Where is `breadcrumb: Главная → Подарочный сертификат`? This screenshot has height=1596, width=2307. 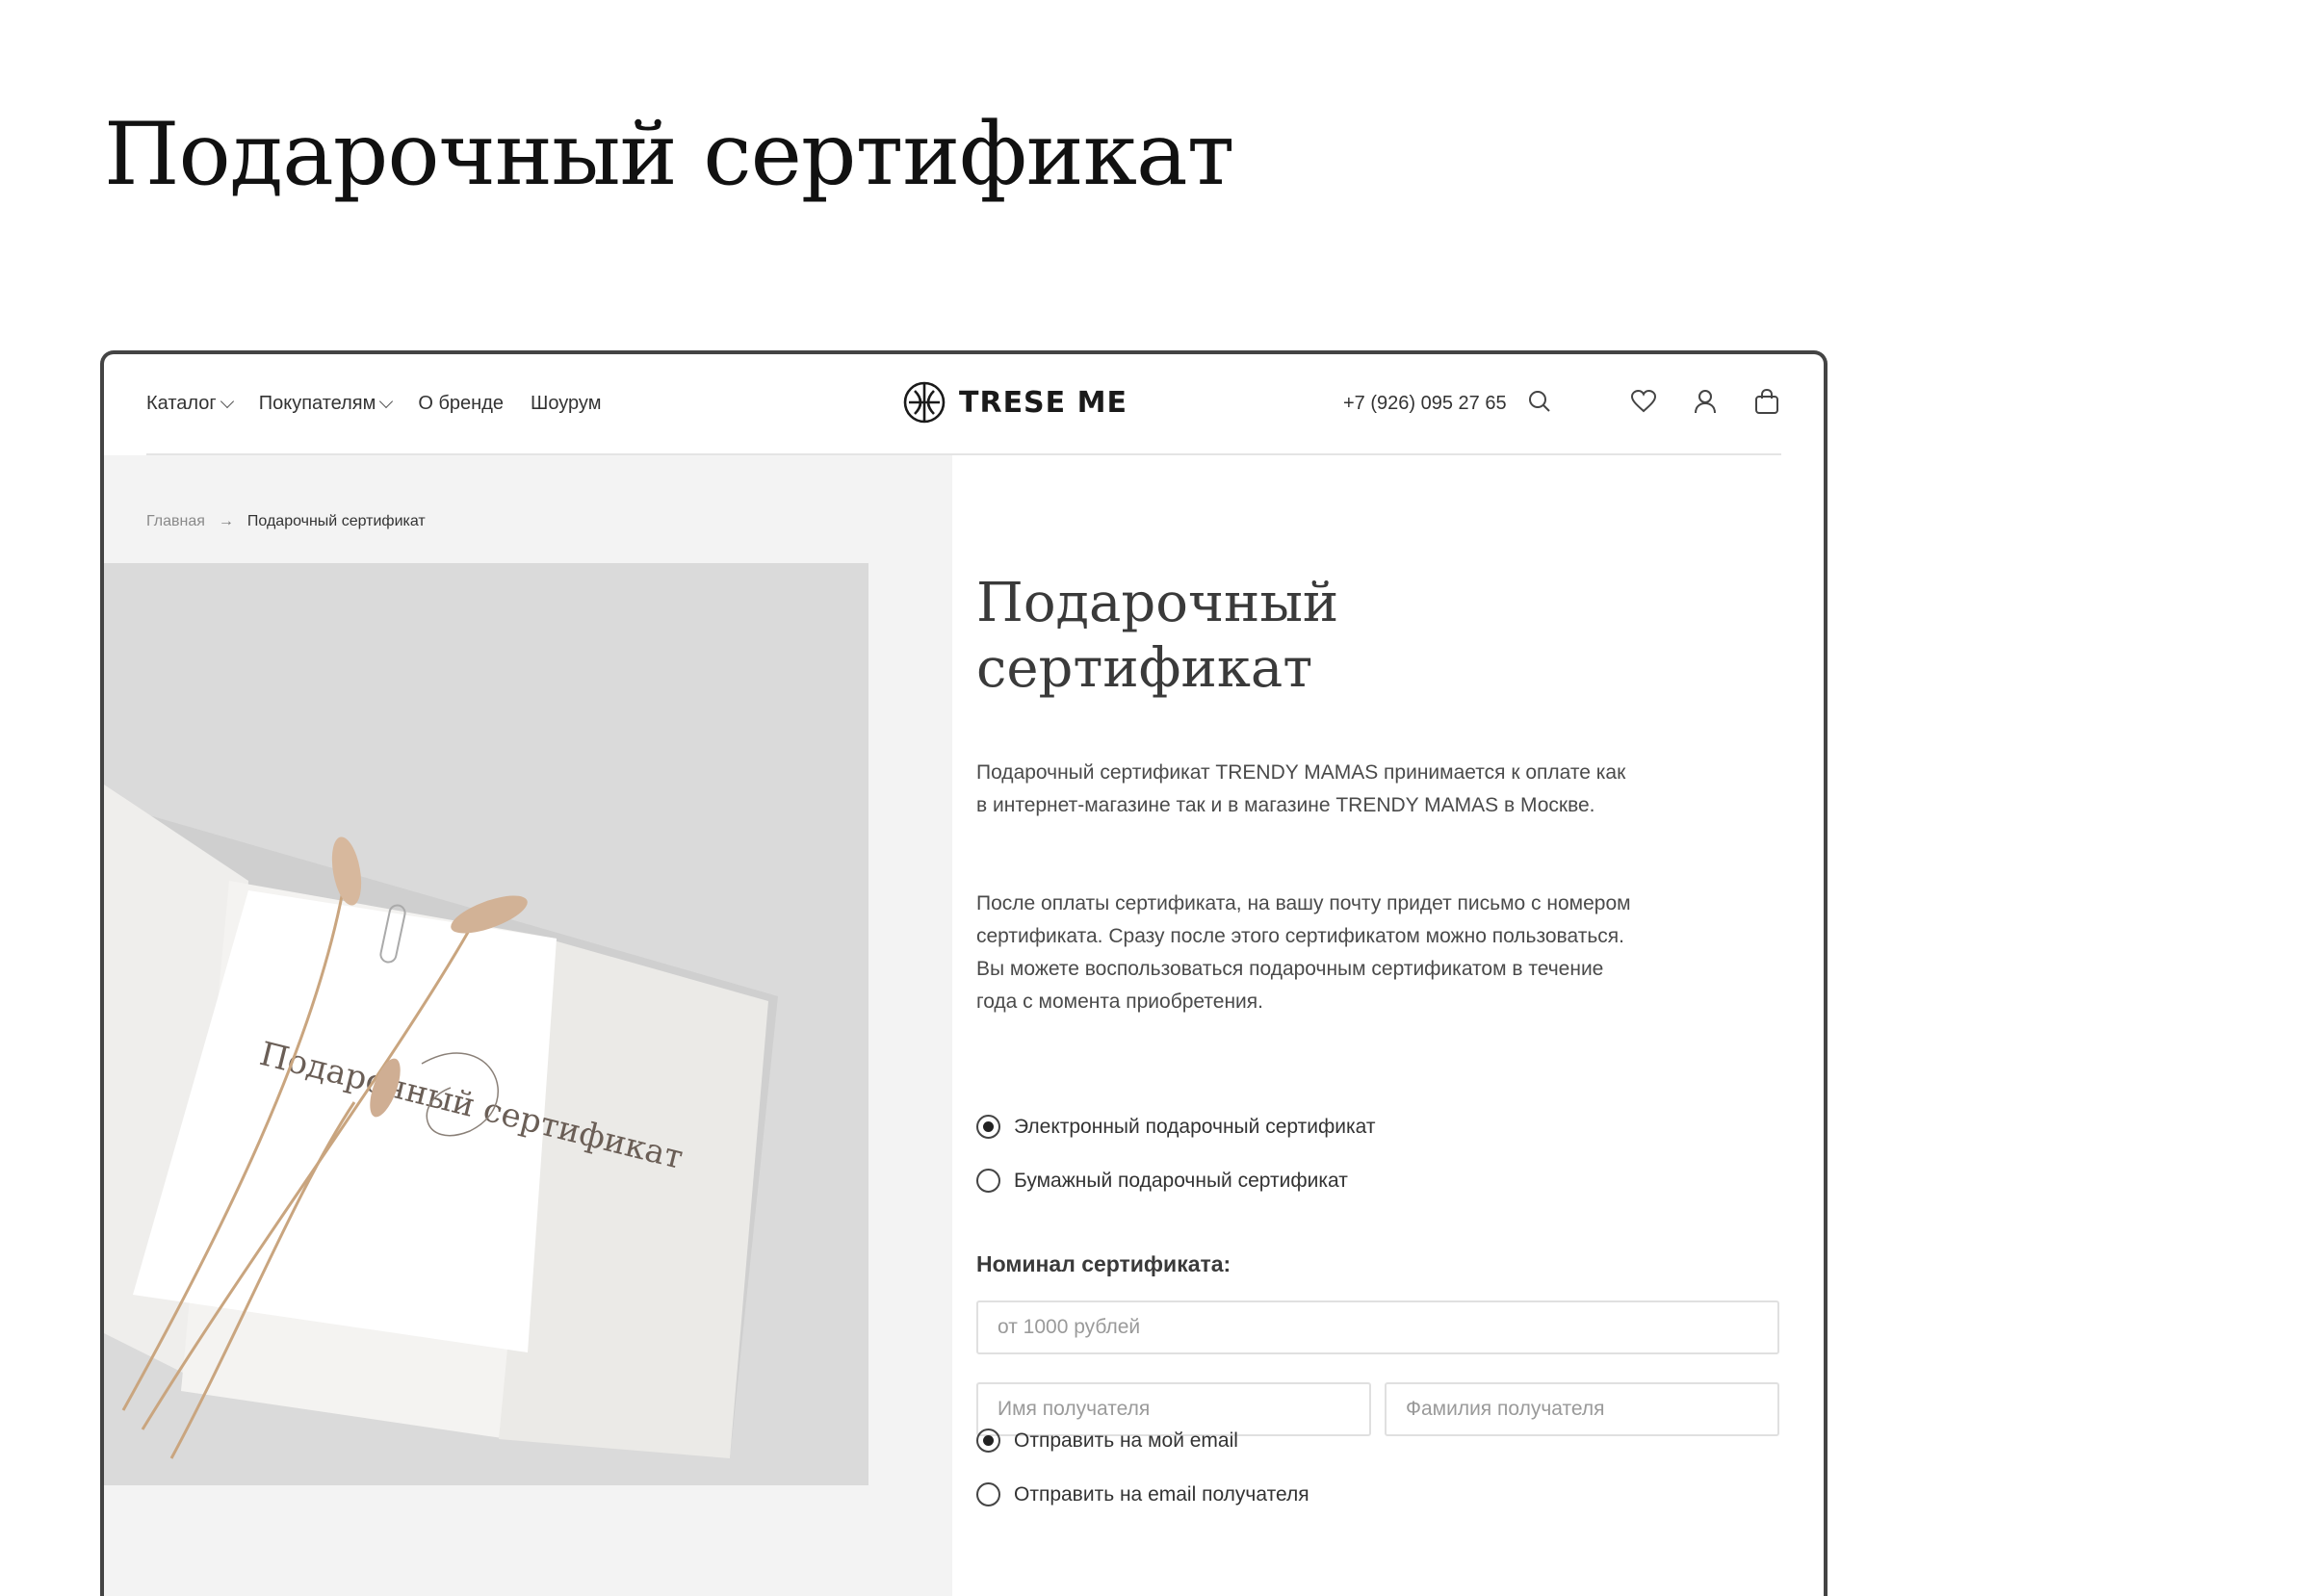 breadcrumb: Главная → Подарочный сертификат is located at coordinates (286, 521).